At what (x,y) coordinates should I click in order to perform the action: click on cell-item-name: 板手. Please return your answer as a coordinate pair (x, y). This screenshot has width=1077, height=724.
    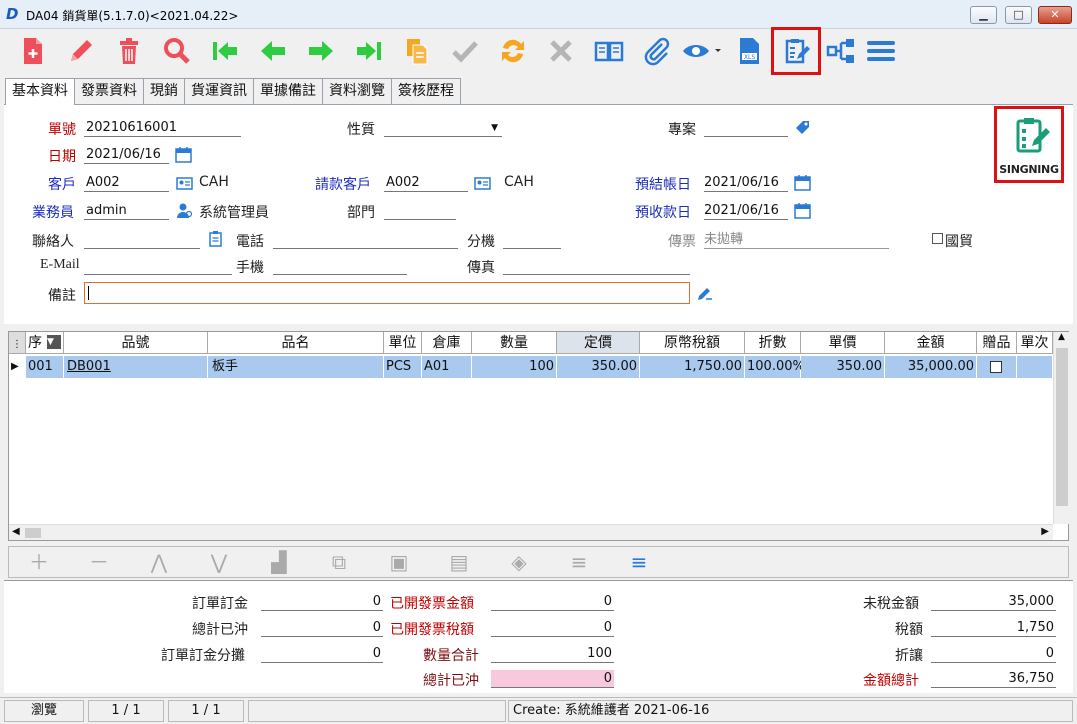
    Looking at the image, I should click on (296, 367).